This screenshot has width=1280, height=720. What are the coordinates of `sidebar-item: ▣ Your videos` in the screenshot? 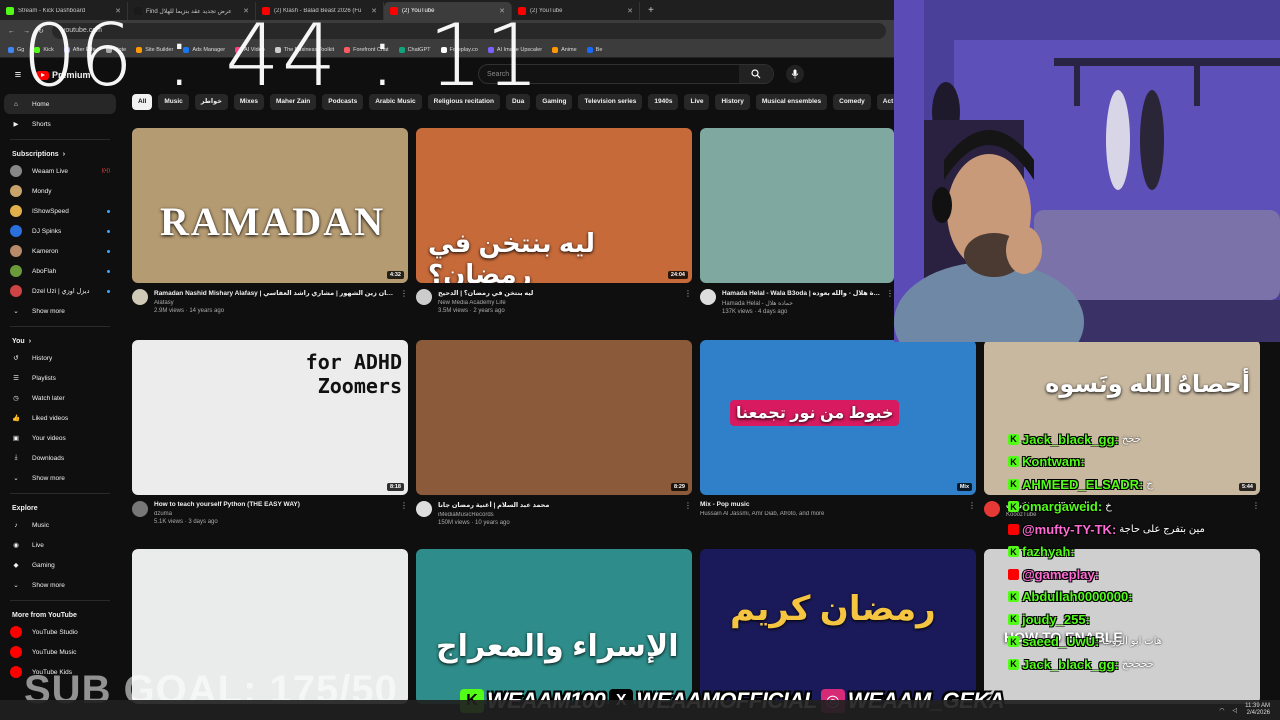 It's located at (60, 438).